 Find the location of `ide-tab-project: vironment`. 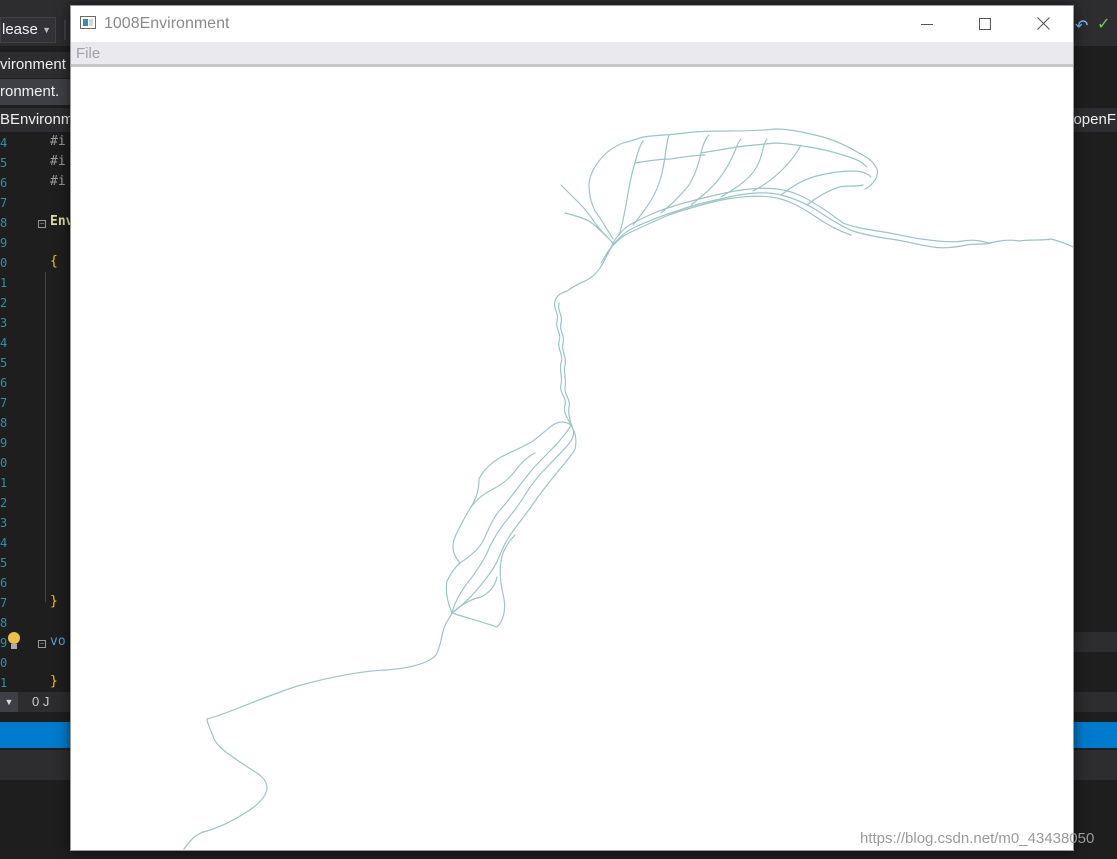

ide-tab-project: vironment is located at coordinates (35, 65).